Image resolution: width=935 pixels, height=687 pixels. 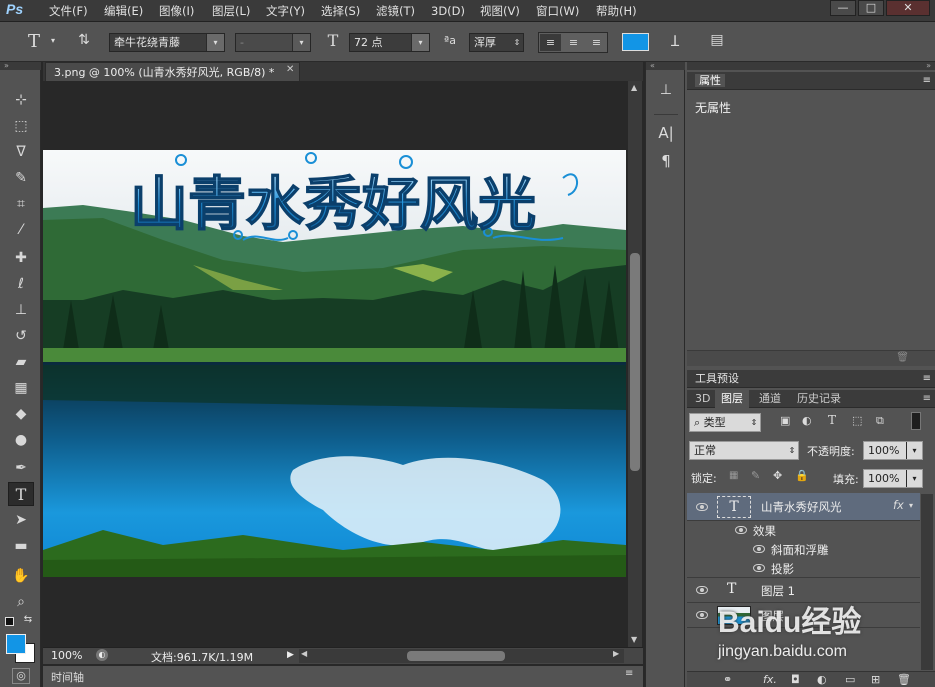 I want to click on opacity-input: 100% ▾, so click(x=893, y=450).